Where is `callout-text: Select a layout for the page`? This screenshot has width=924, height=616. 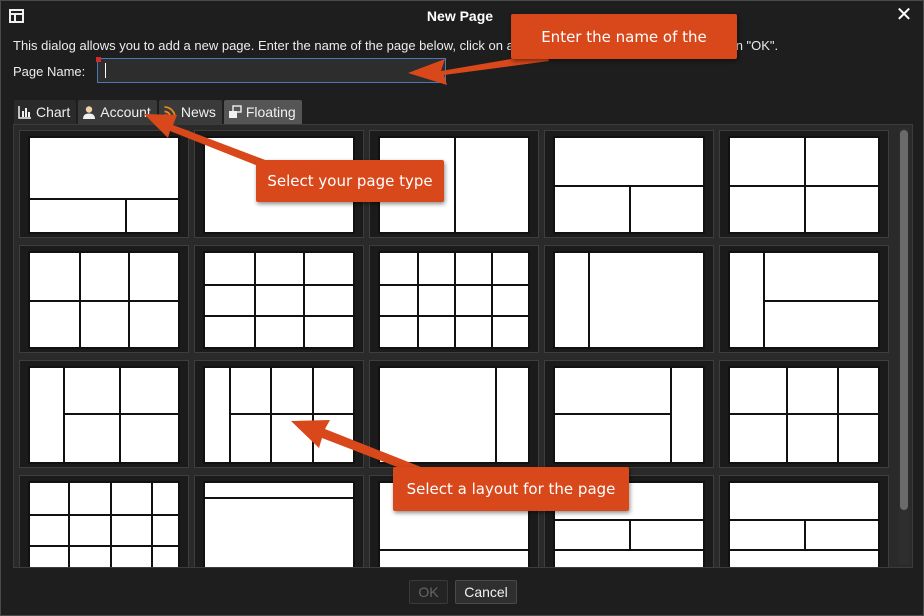
callout-text: Select a layout for the page is located at coordinates (511, 489).